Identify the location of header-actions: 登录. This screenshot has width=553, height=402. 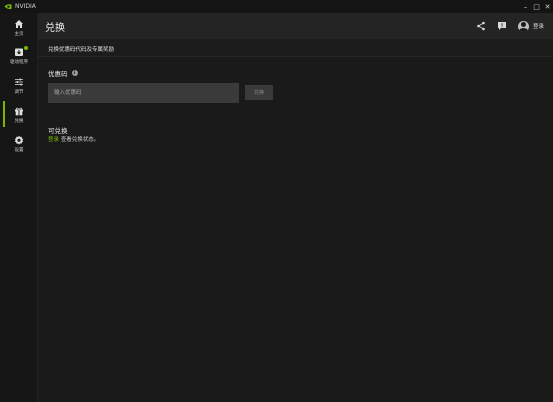
(505, 26).